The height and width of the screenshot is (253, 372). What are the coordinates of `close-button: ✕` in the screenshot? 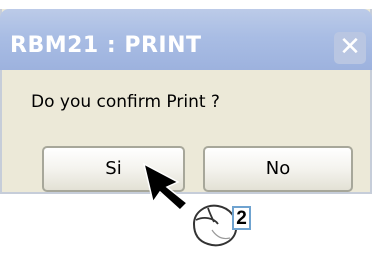 It's located at (350, 48).